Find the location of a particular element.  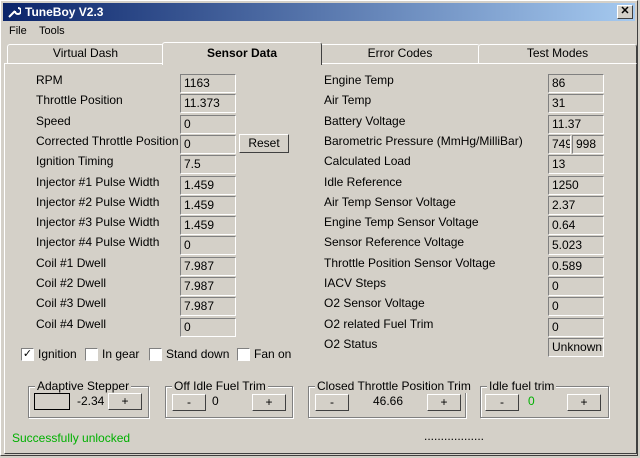

sensor-value-field: 7.5 is located at coordinates (208, 165).